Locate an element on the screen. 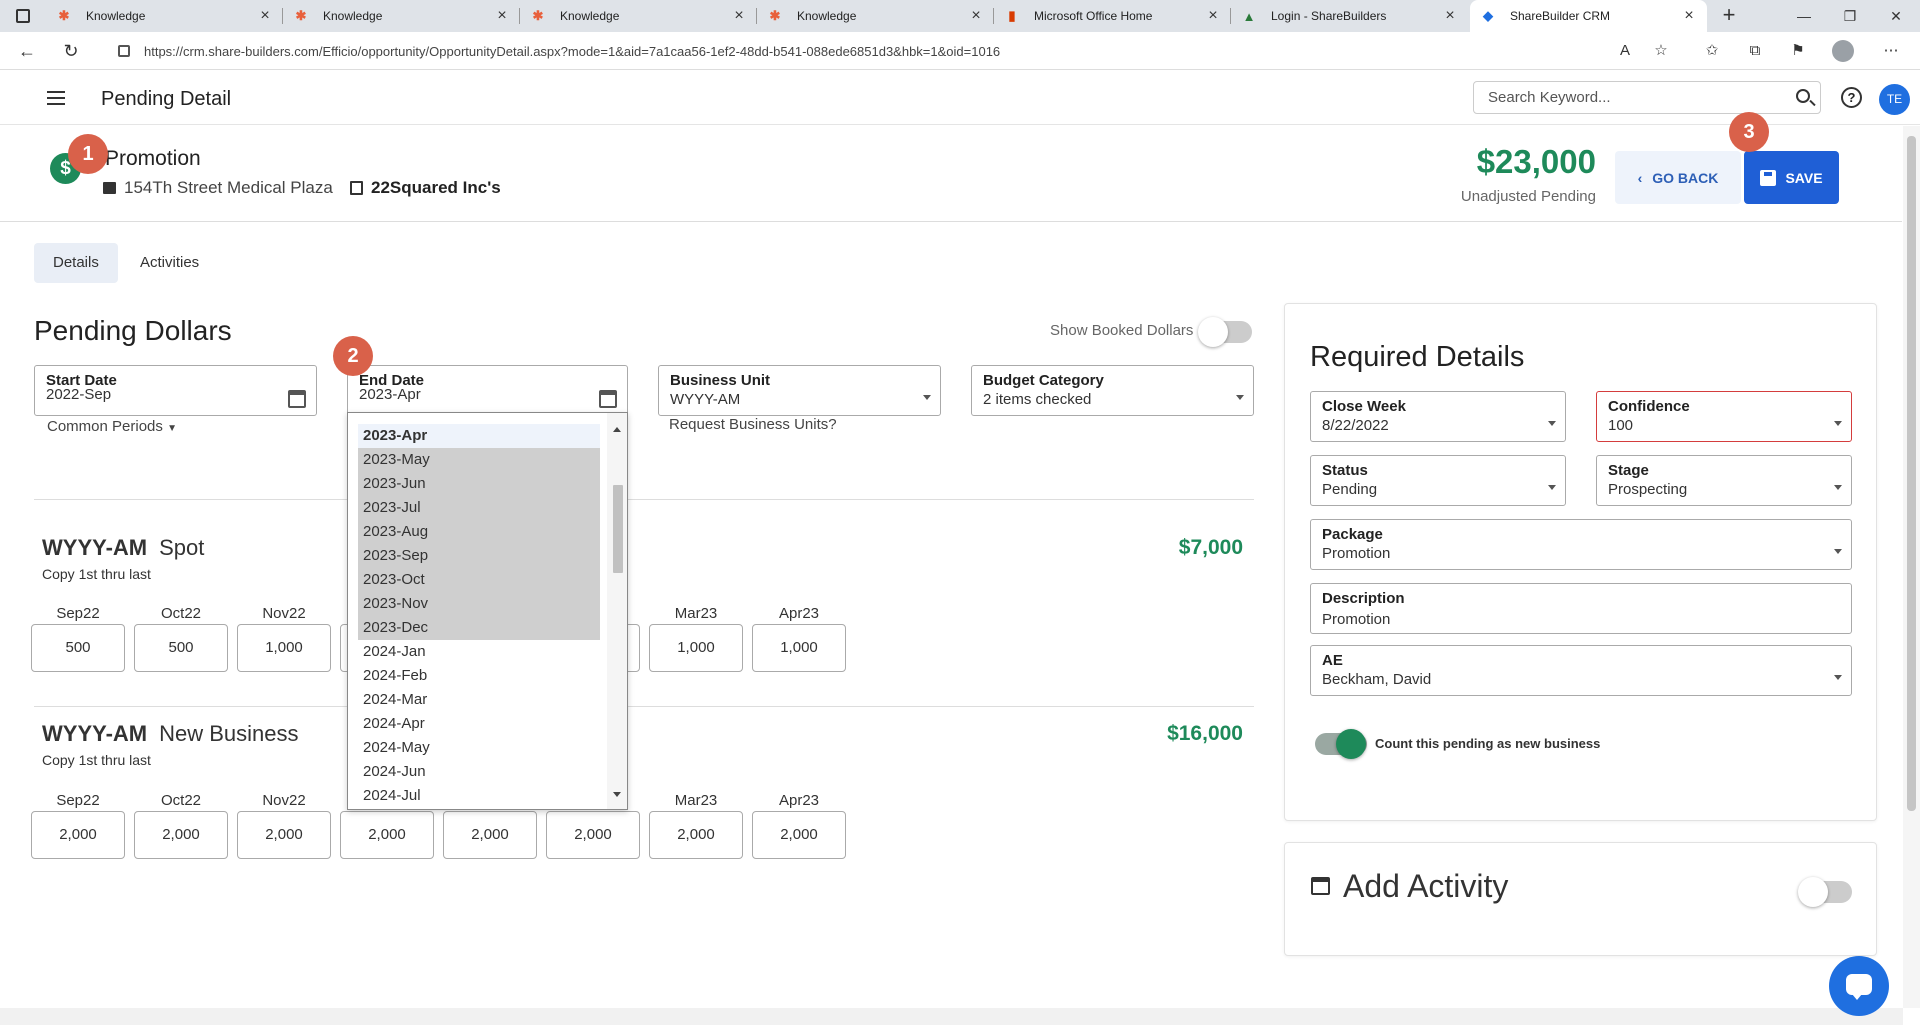 The image size is (1920, 1025). lock-icon is located at coordinates (124, 51).